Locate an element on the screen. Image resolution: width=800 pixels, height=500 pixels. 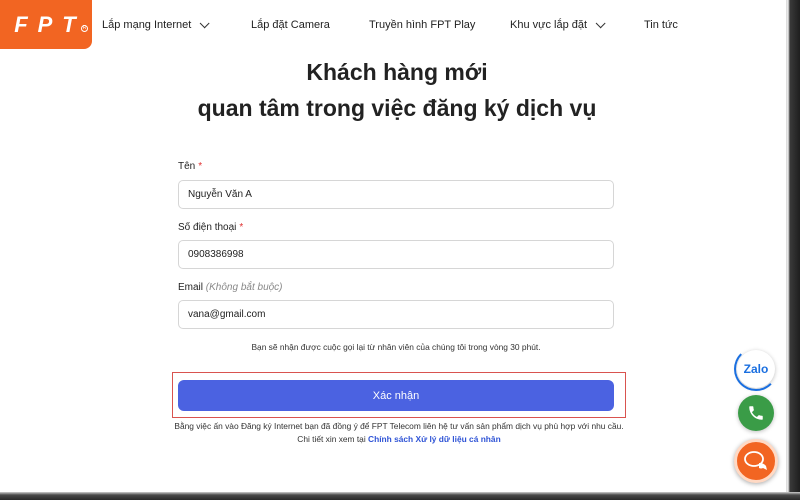
name-input: Nguyễn Văn A is located at coordinates (396, 194).